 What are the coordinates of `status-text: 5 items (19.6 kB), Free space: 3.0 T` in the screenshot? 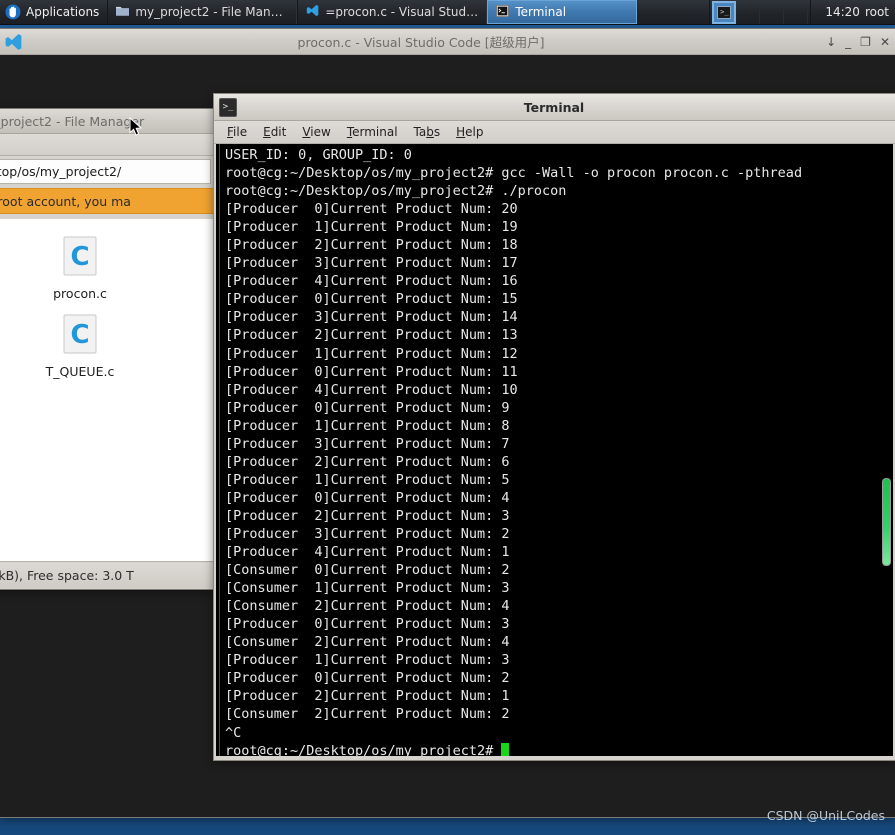 It's located at (67, 575).